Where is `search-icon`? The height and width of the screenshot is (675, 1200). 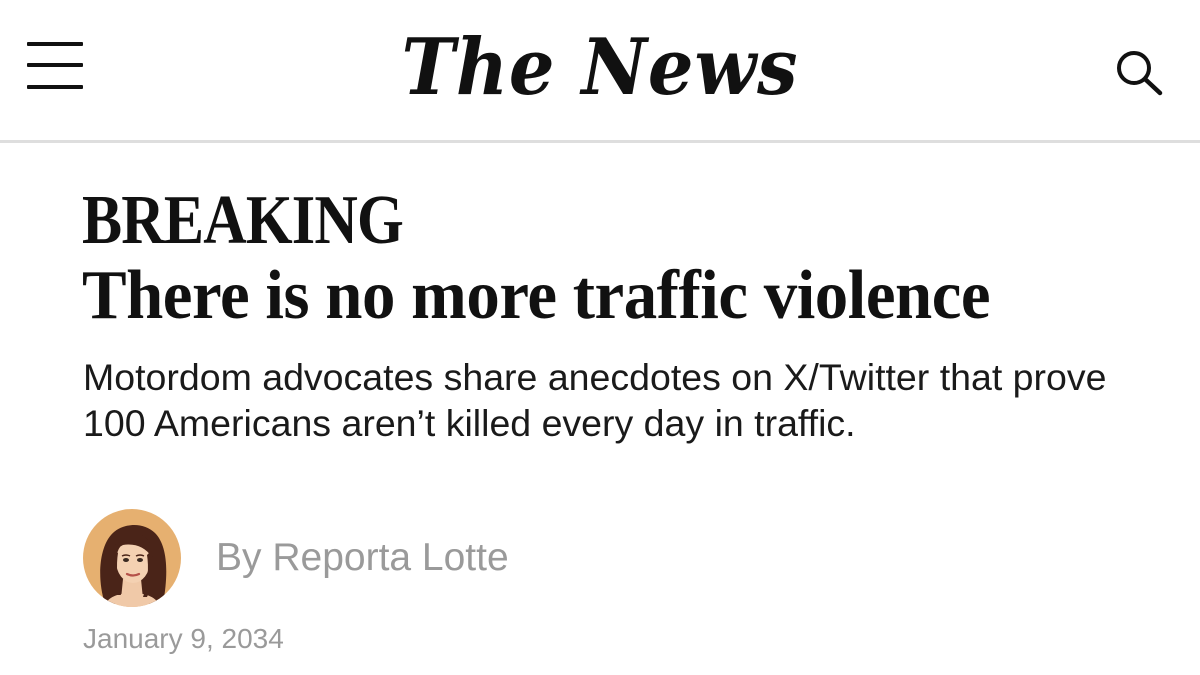
search-icon is located at coordinates (1139, 72).